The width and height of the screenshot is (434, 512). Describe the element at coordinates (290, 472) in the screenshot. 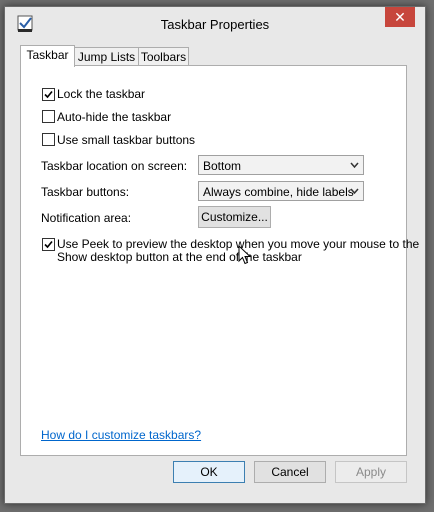

I see `cancel-button: Cancel` at that location.